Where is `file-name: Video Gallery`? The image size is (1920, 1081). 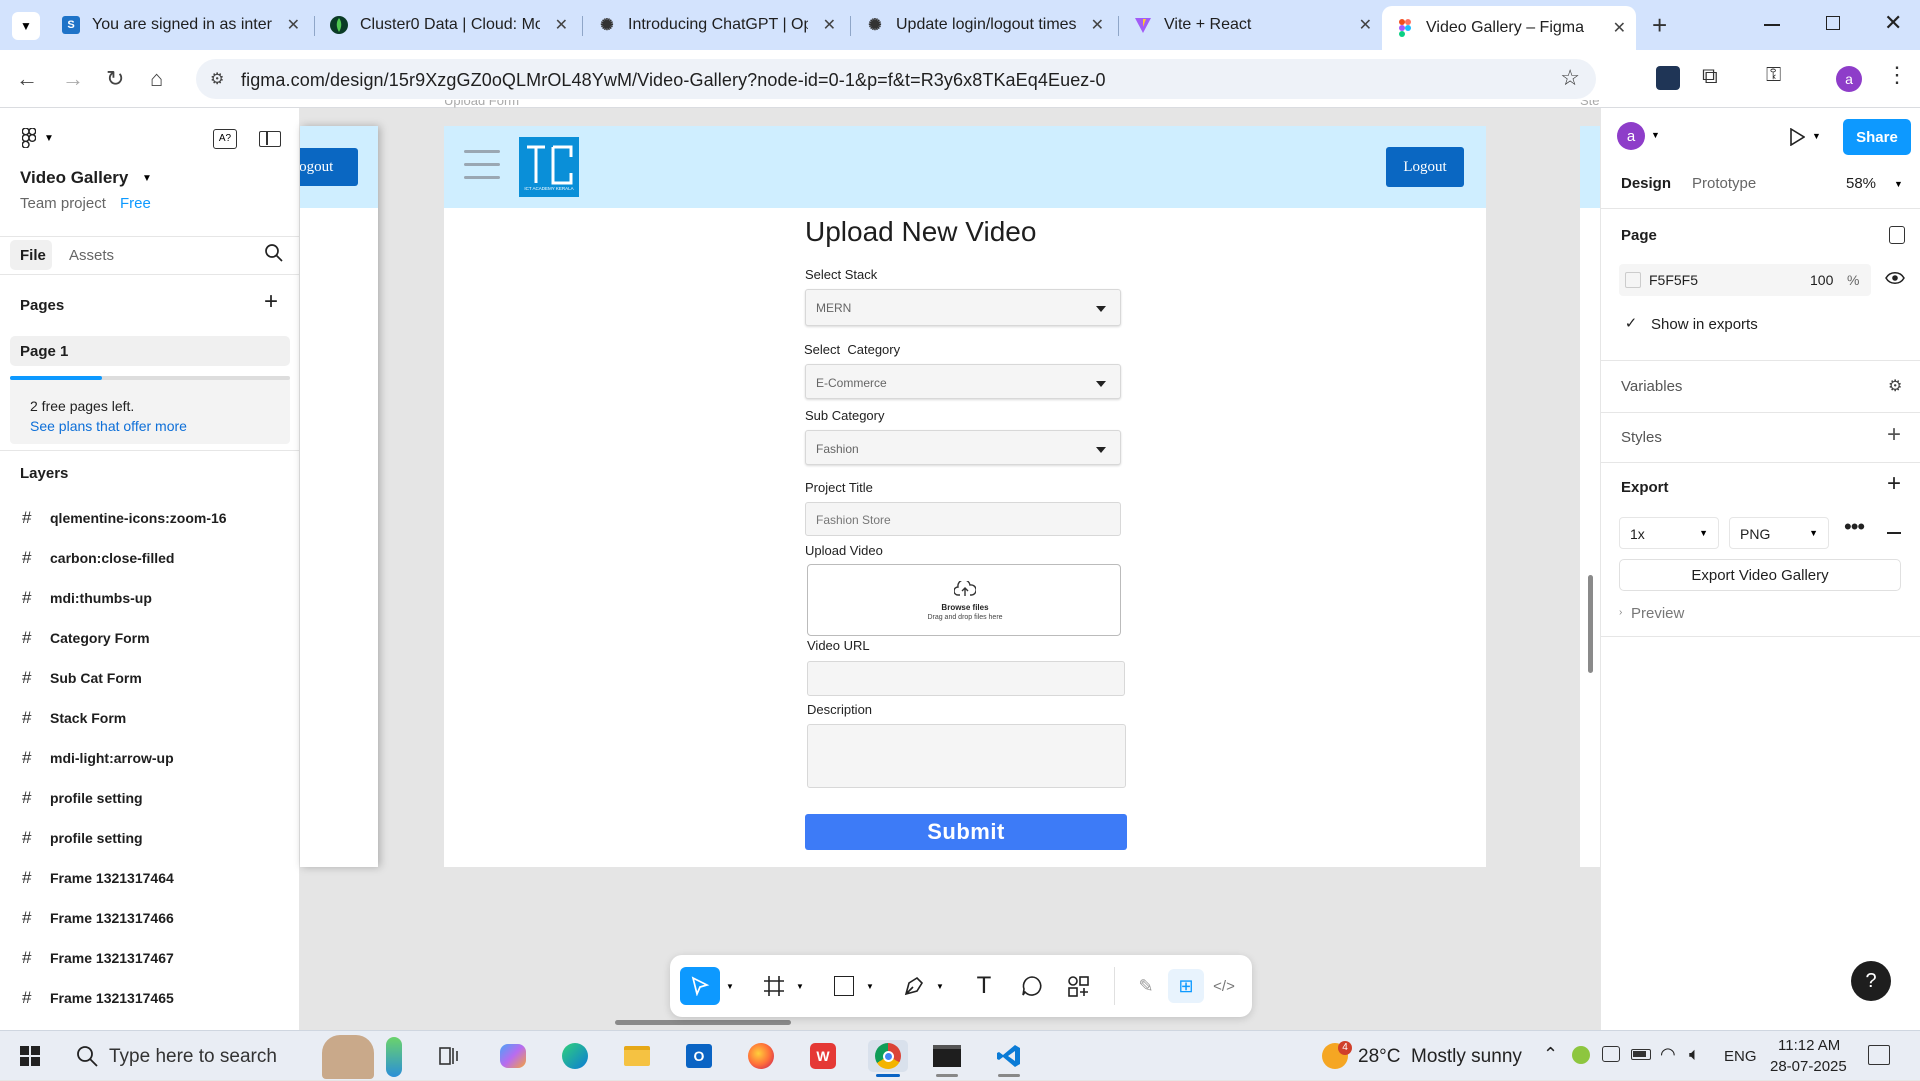
file-name: Video Gallery is located at coordinates (74, 178).